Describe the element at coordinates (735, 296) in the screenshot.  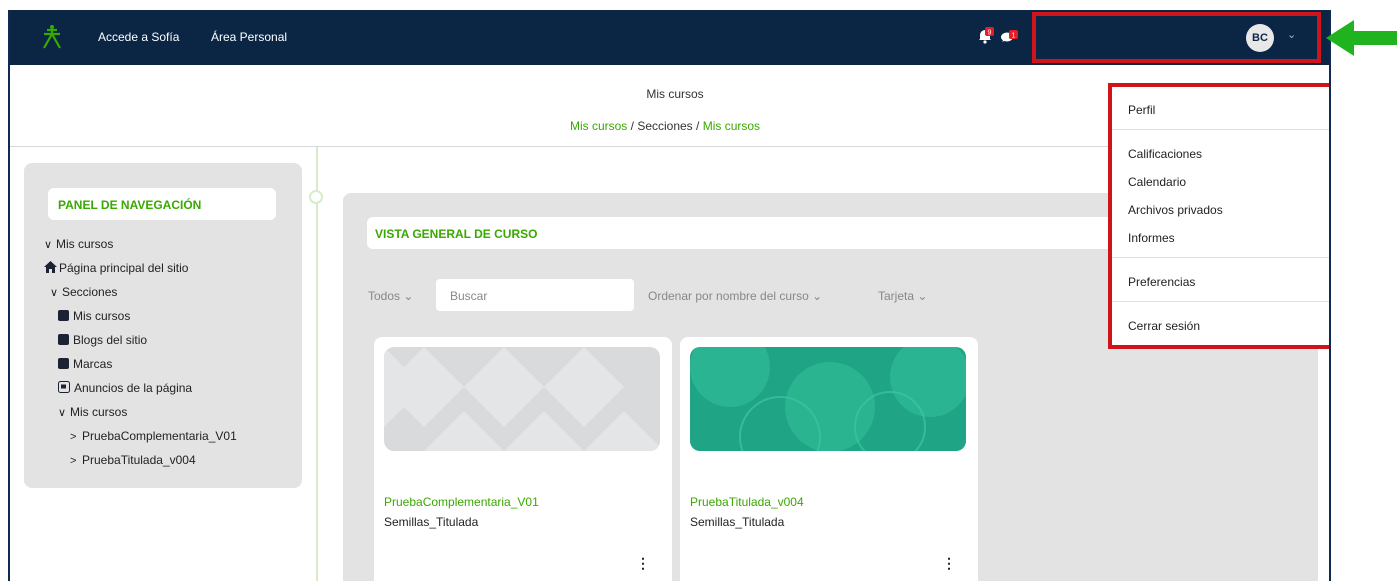
I see `sort-dropdown: Ordenar por nombre del curso ⌄` at that location.